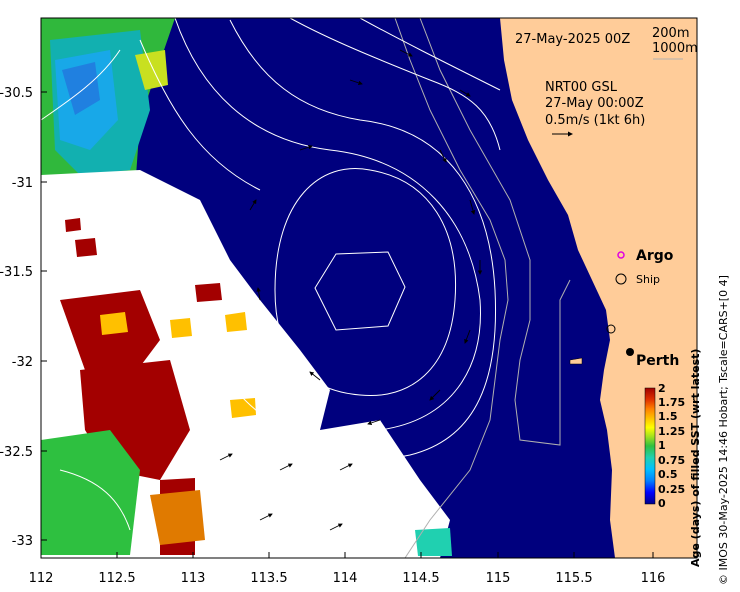 The height and width of the screenshot is (592, 740). I want to click on colorbar-tick-label: 0.75, so click(671, 460).